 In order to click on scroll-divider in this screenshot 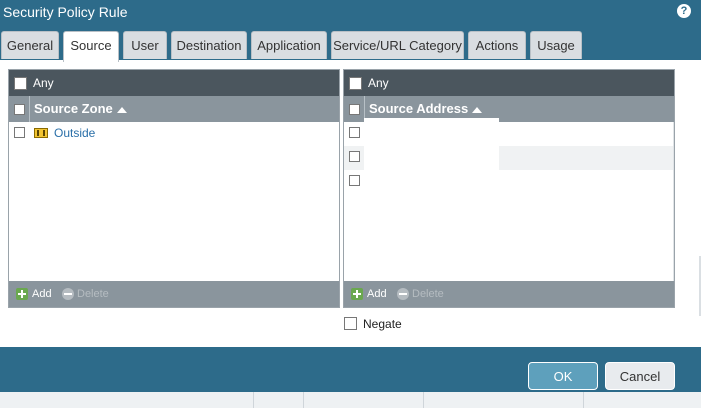, I will do `click(673, 201)`.